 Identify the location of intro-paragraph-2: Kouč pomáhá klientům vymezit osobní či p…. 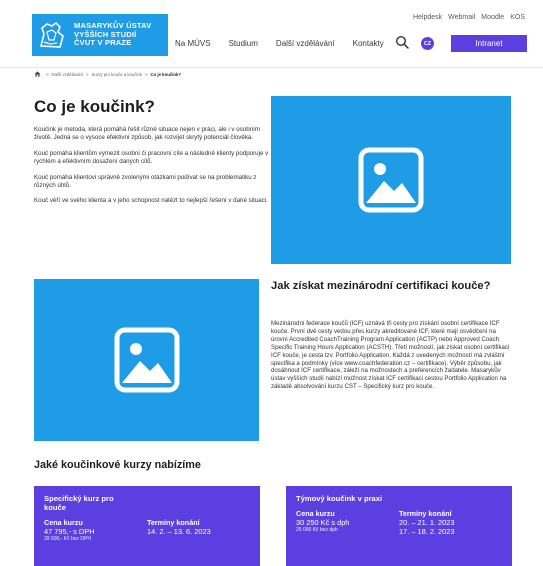
(151, 157).